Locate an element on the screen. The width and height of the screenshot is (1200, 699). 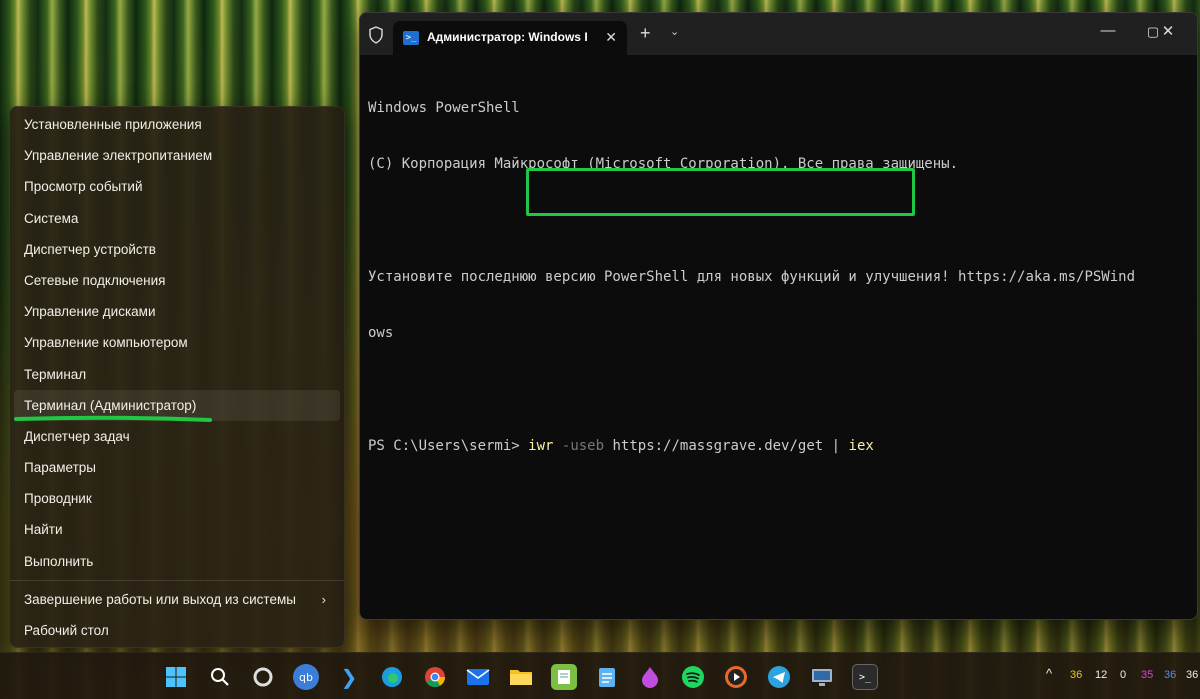
tray-indicator-1: 36 is located at coordinates (1076, 675).